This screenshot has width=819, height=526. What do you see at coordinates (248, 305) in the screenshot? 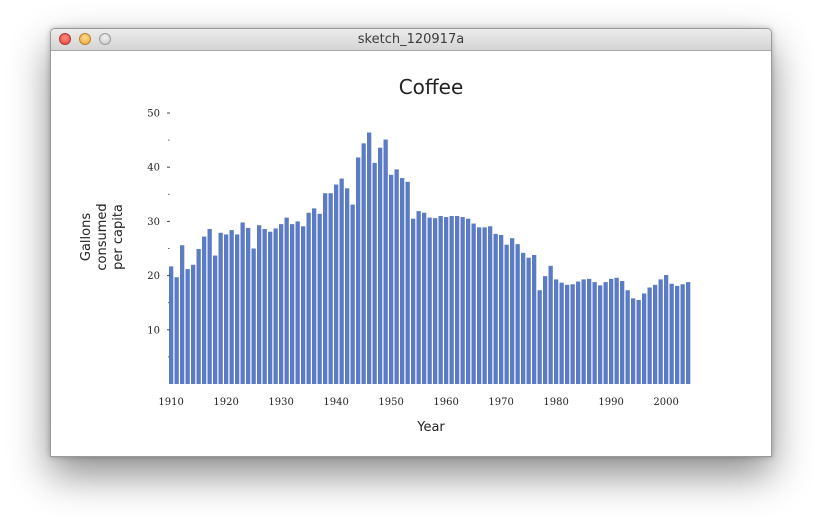
I see `bar-1924` at bounding box center [248, 305].